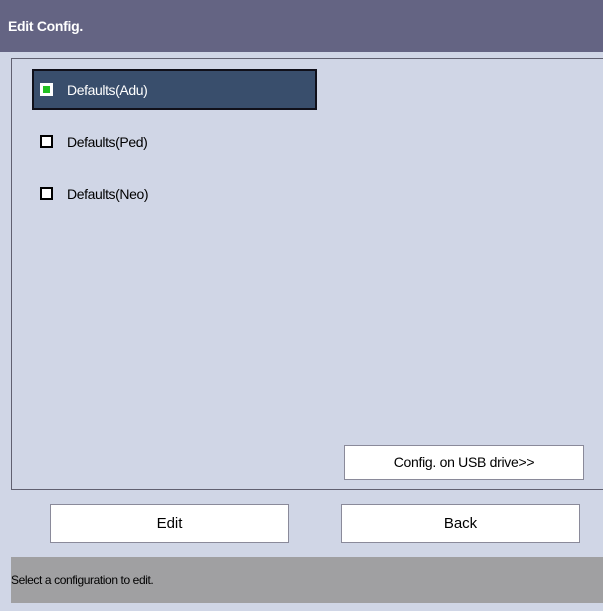 The width and height of the screenshot is (603, 611). I want to click on config-item-defaults-ped: Defaults(Ped), so click(174, 141).